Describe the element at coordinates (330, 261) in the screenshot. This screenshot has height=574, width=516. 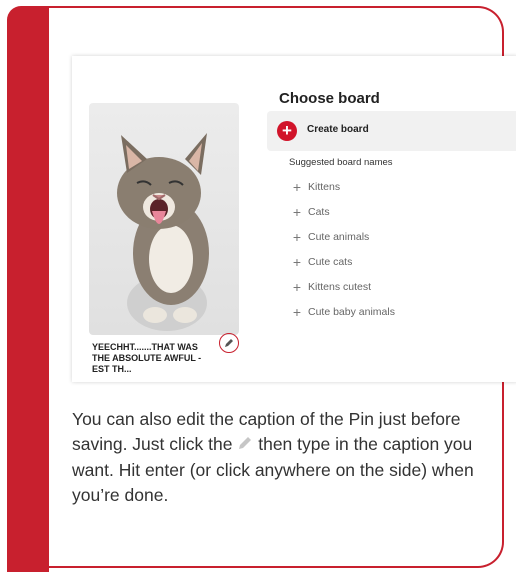
I see `suggested-board-label: Cute cats` at that location.